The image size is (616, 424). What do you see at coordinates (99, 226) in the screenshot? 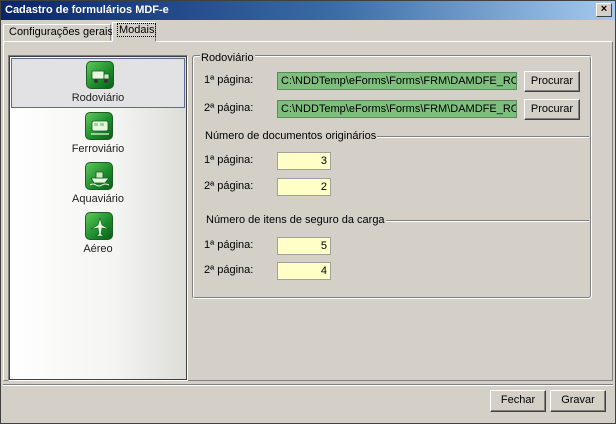
I see `airplane-icon` at bounding box center [99, 226].